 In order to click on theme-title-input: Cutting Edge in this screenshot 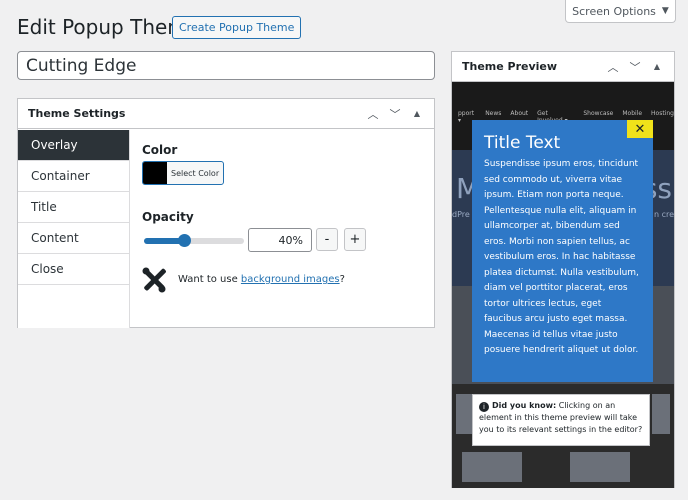, I will do `click(226, 65)`.